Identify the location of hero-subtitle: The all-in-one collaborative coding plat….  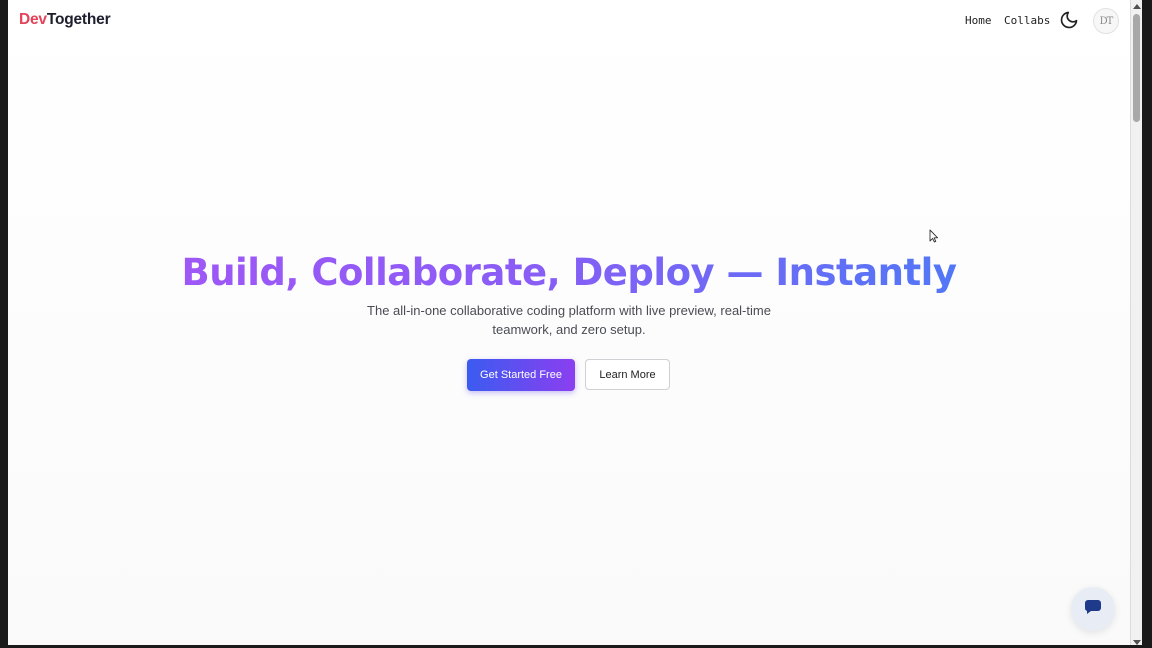
(569, 320).